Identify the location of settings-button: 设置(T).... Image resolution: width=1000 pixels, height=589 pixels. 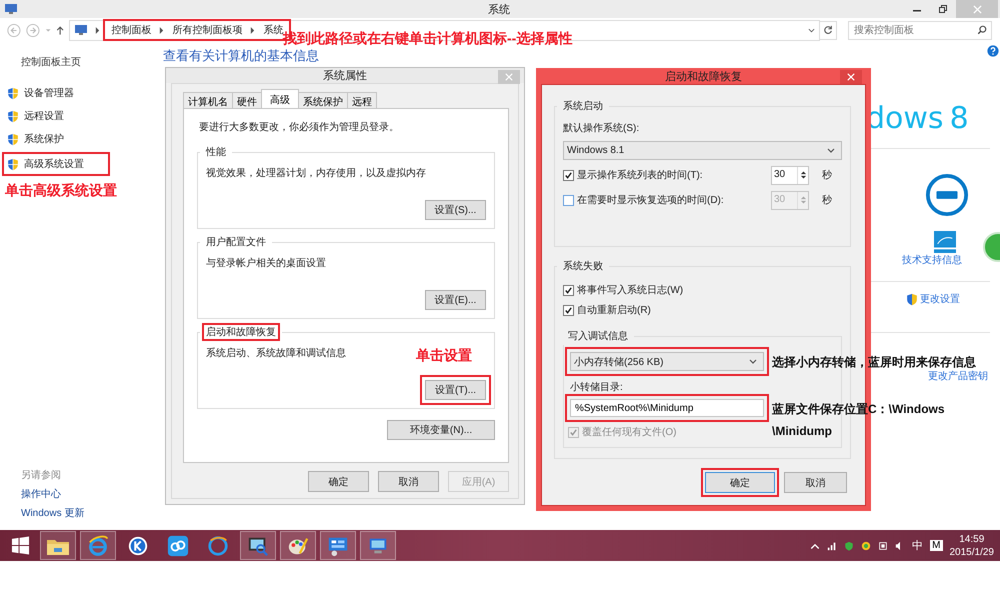
(455, 390).